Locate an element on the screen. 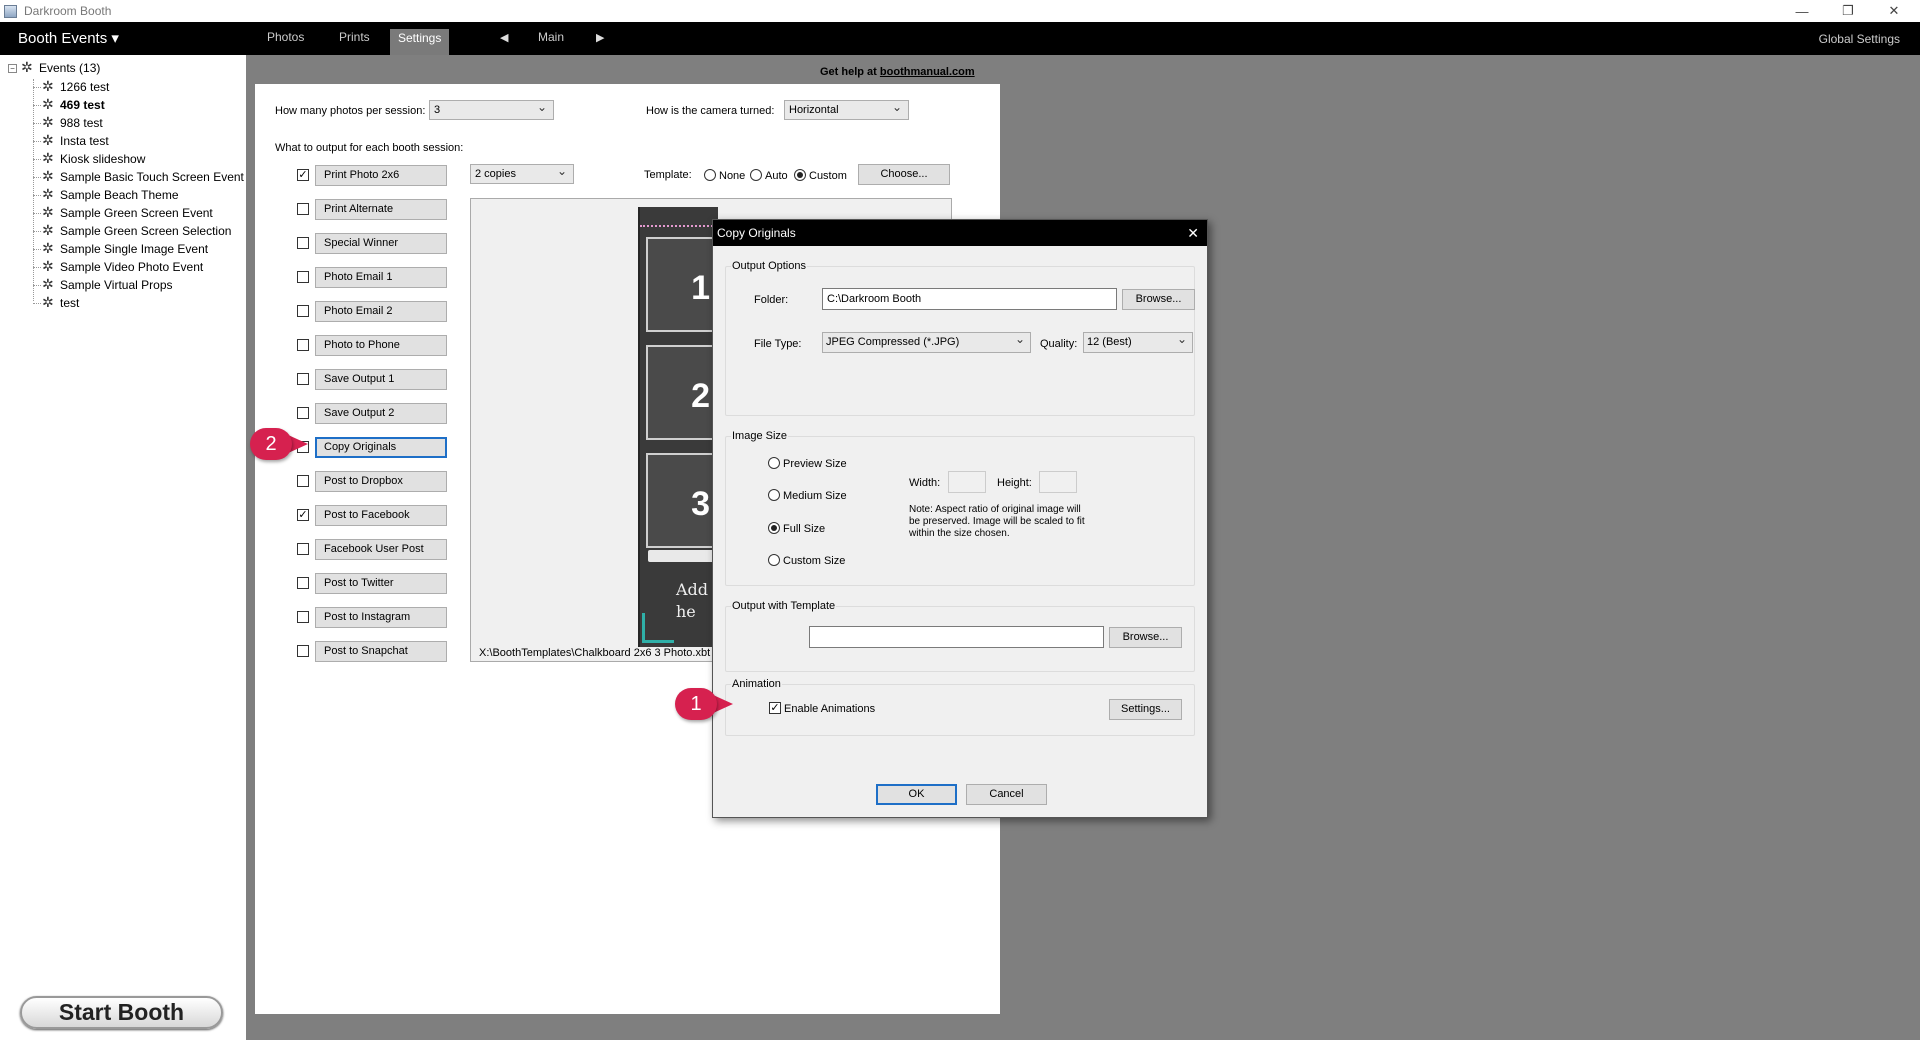  tree-item: Sample Video Photo Event is located at coordinates (118, 266).